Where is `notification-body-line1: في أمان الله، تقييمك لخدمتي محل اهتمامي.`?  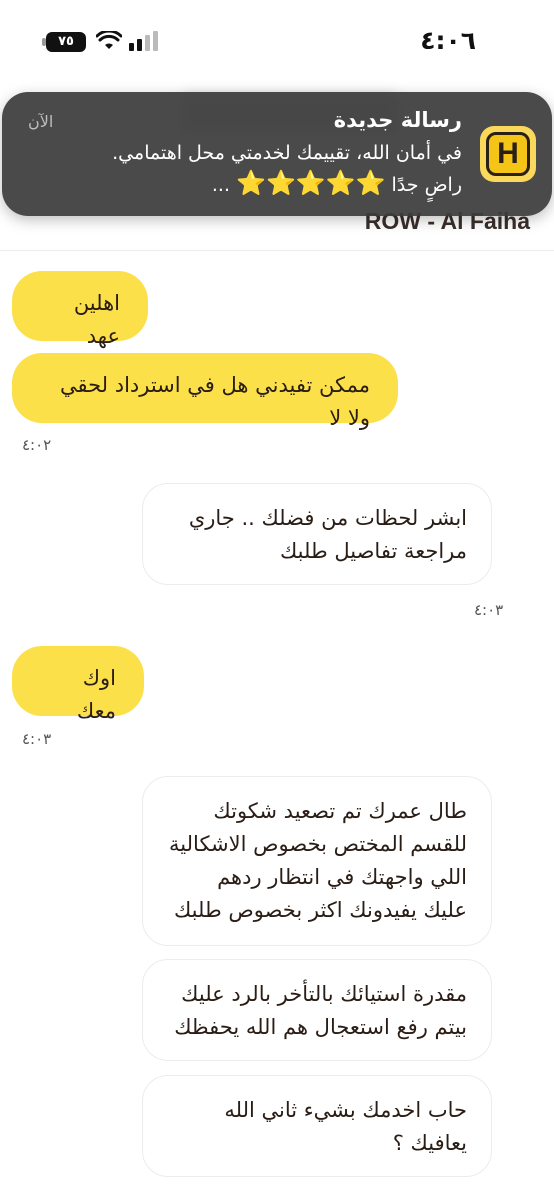 notification-body-line1: في أمان الله، تقييمك لخدمتي محل اهتمامي. is located at coordinates (287, 153).